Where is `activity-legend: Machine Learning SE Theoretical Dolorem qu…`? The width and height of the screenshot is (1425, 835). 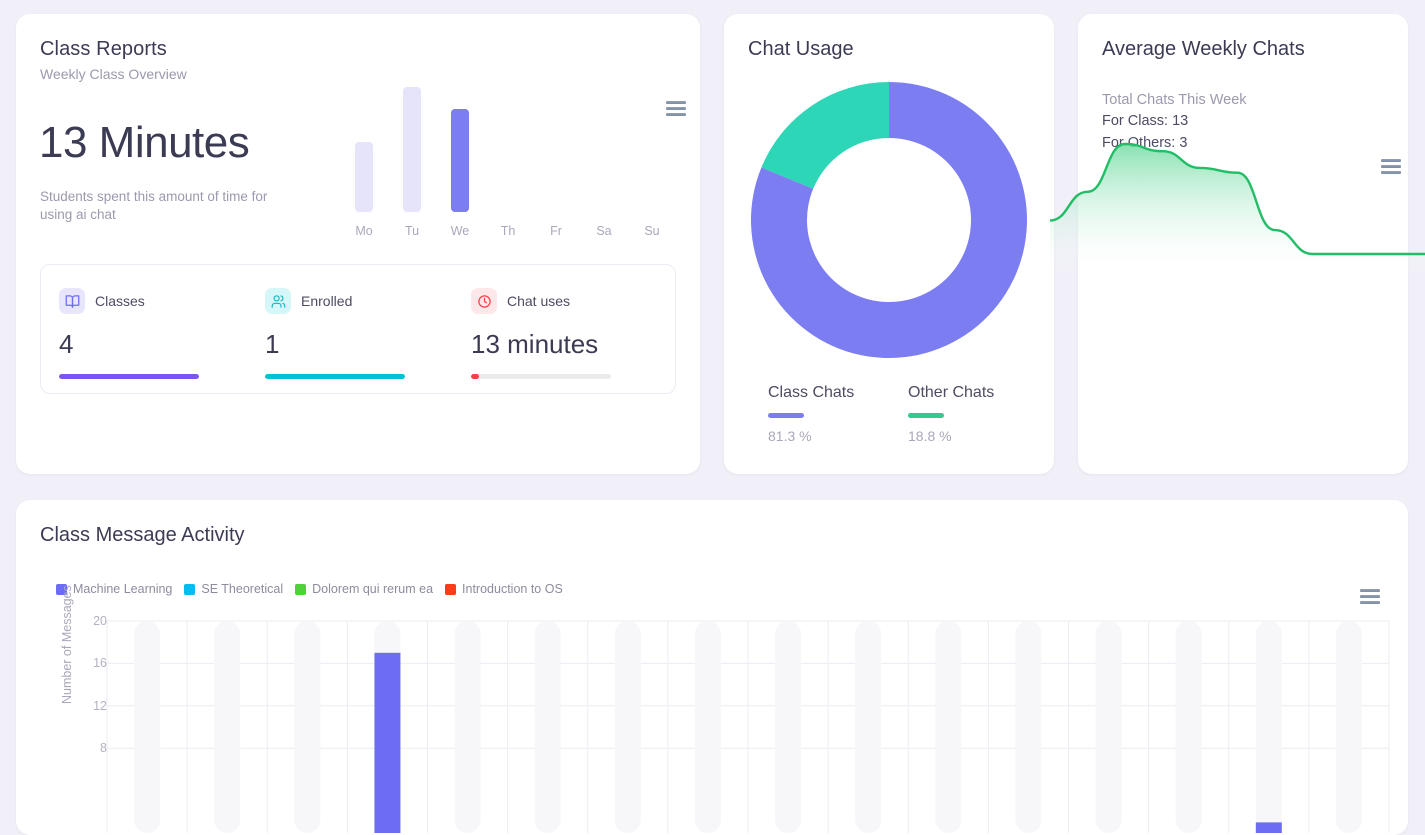
activity-legend: Machine Learning SE Theoretical Dolorem qu… is located at coordinates (309, 589).